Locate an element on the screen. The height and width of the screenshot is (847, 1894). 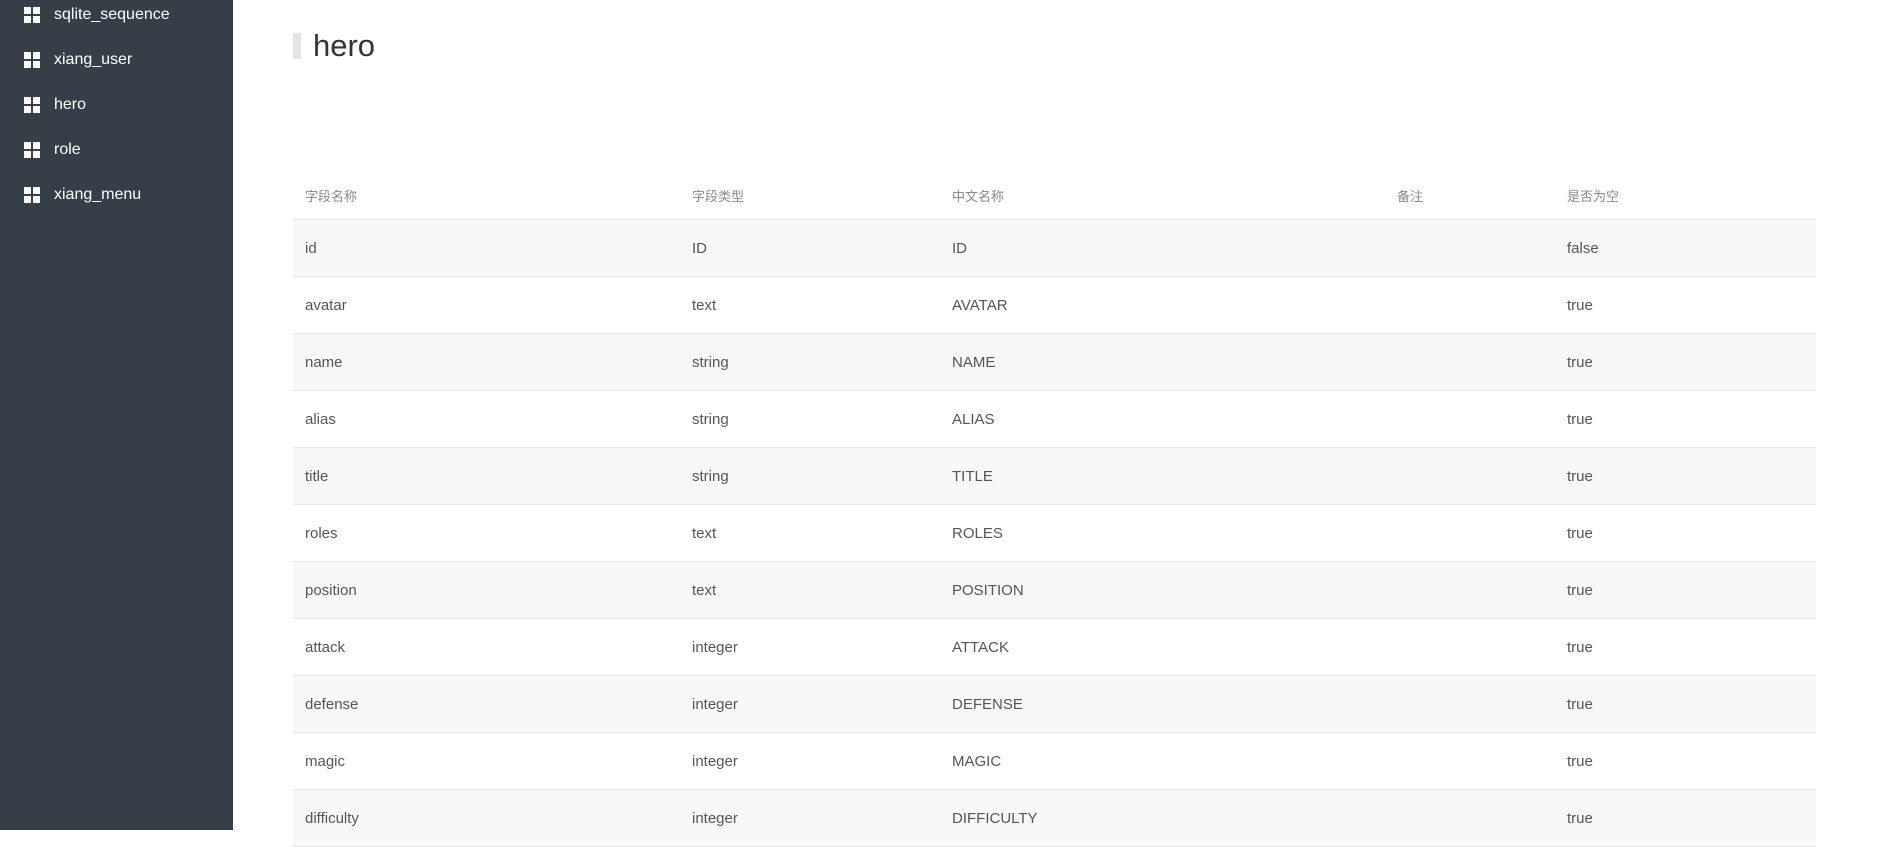
cell-field-name: defense is located at coordinates (332, 704).